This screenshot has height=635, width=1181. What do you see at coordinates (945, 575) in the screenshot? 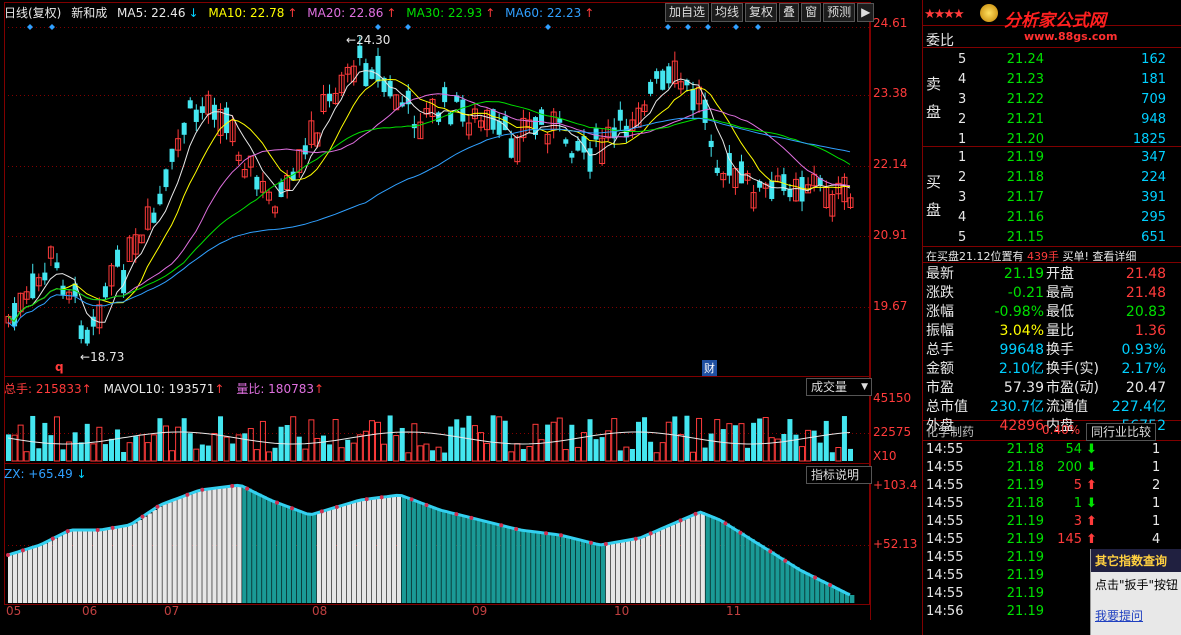
I see `tick-time: 14:55` at bounding box center [945, 575].